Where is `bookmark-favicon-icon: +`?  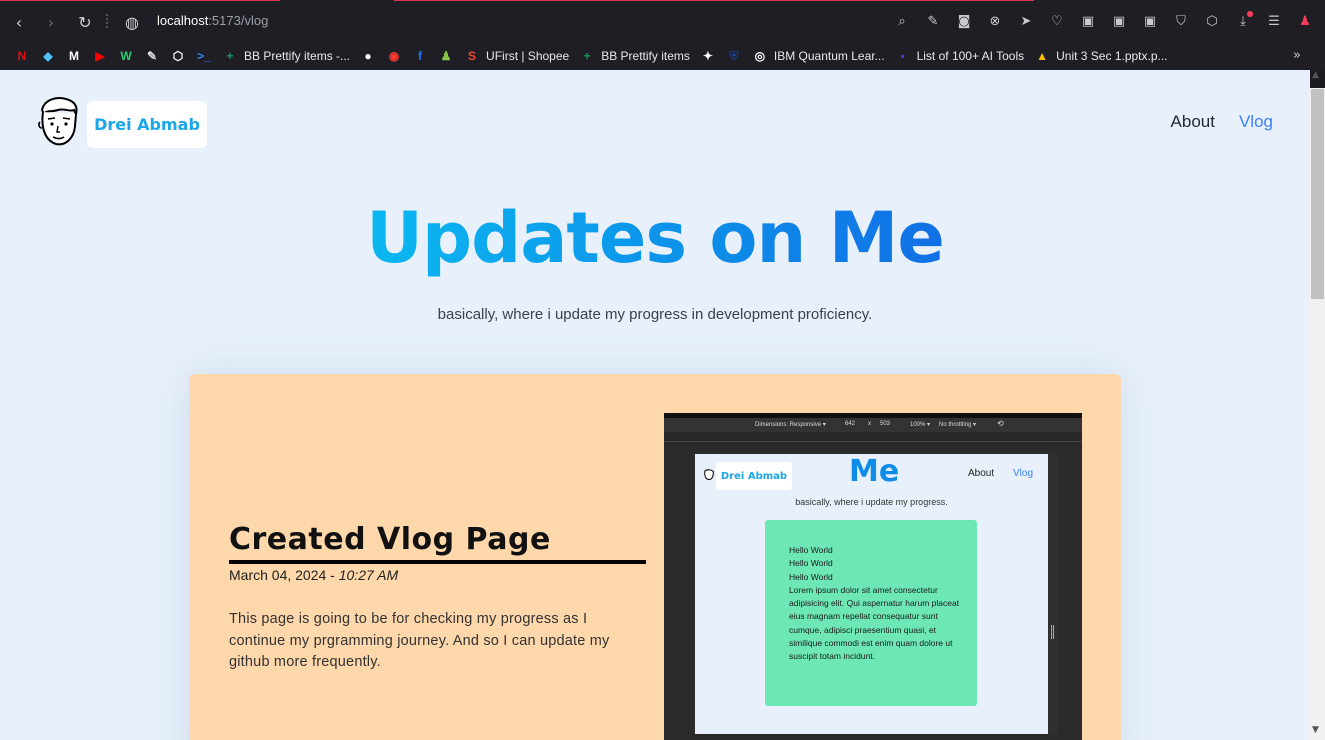 bookmark-favicon-icon: + is located at coordinates (587, 56).